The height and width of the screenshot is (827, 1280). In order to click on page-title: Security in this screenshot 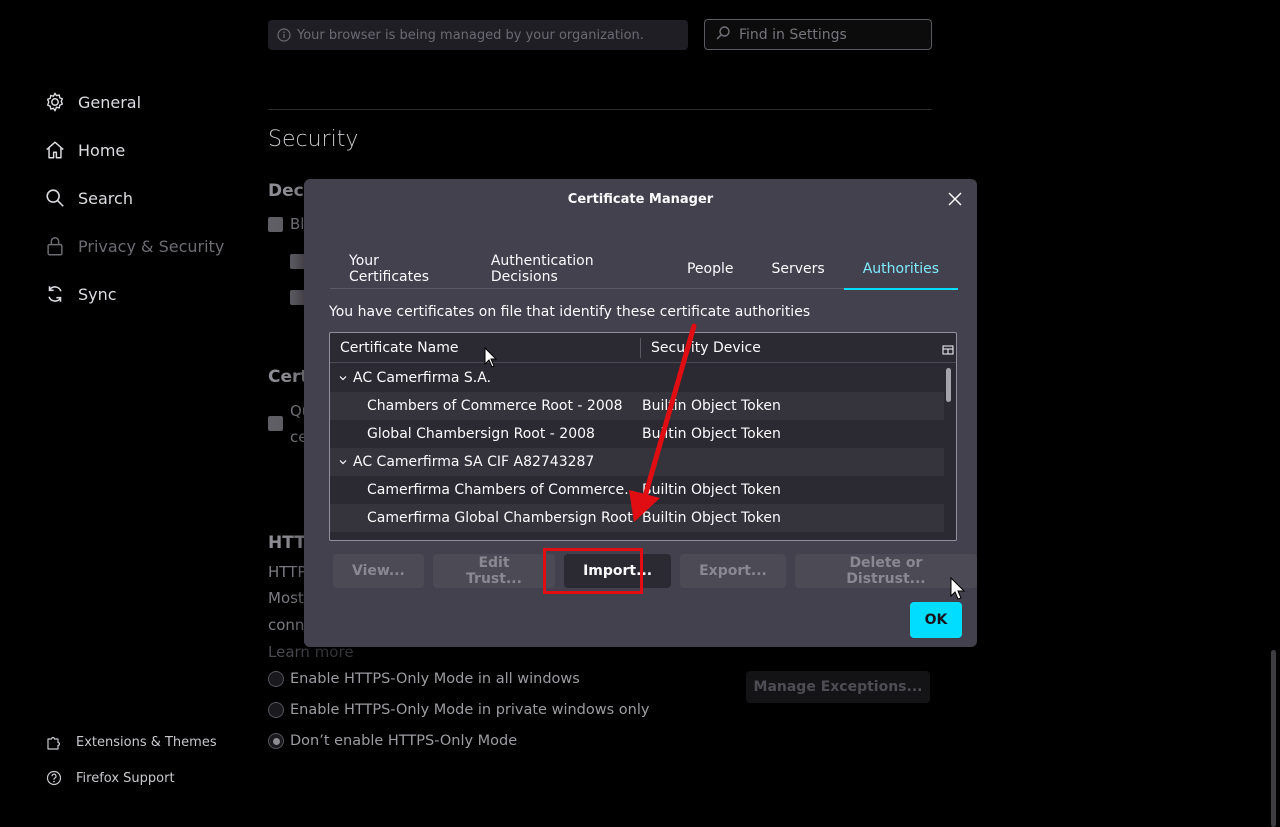, I will do `click(313, 139)`.